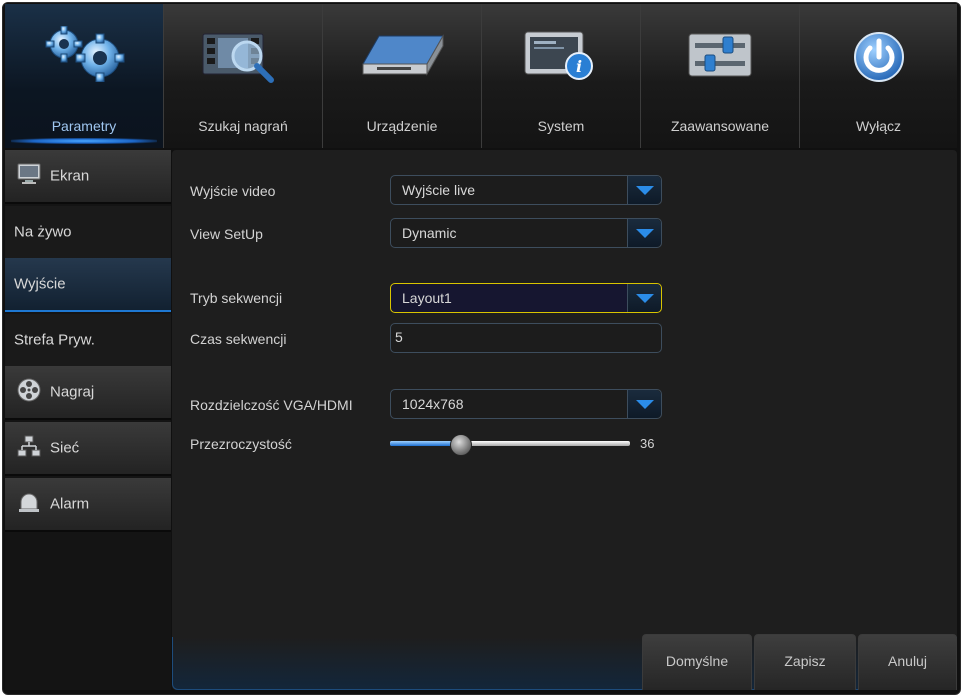 The image size is (963, 697). What do you see at coordinates (526, 190) in the screenshot?
I see `video-output-select: Wyjście live` at bounding box center [526, 190].